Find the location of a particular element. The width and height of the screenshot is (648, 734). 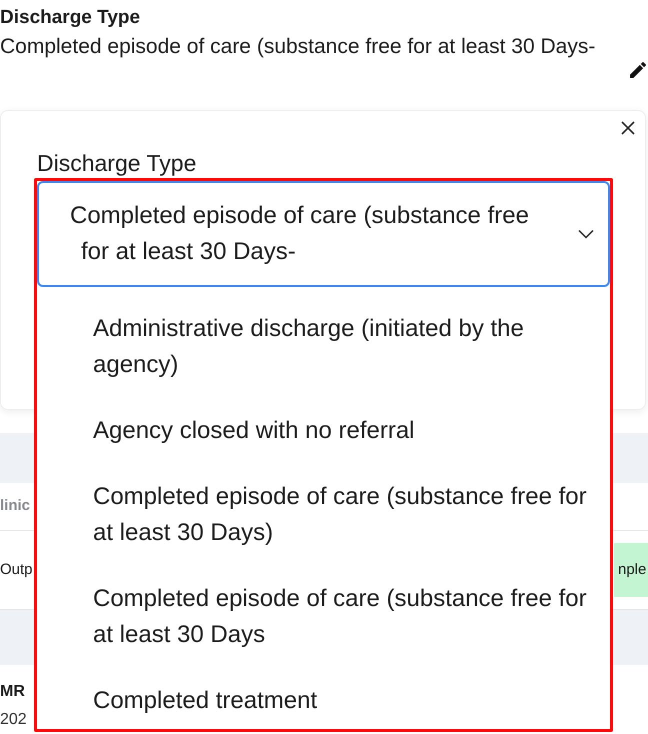

dropdown-option: Administrative discharge (initiated by the agency) is located at coordinates (323, 347).